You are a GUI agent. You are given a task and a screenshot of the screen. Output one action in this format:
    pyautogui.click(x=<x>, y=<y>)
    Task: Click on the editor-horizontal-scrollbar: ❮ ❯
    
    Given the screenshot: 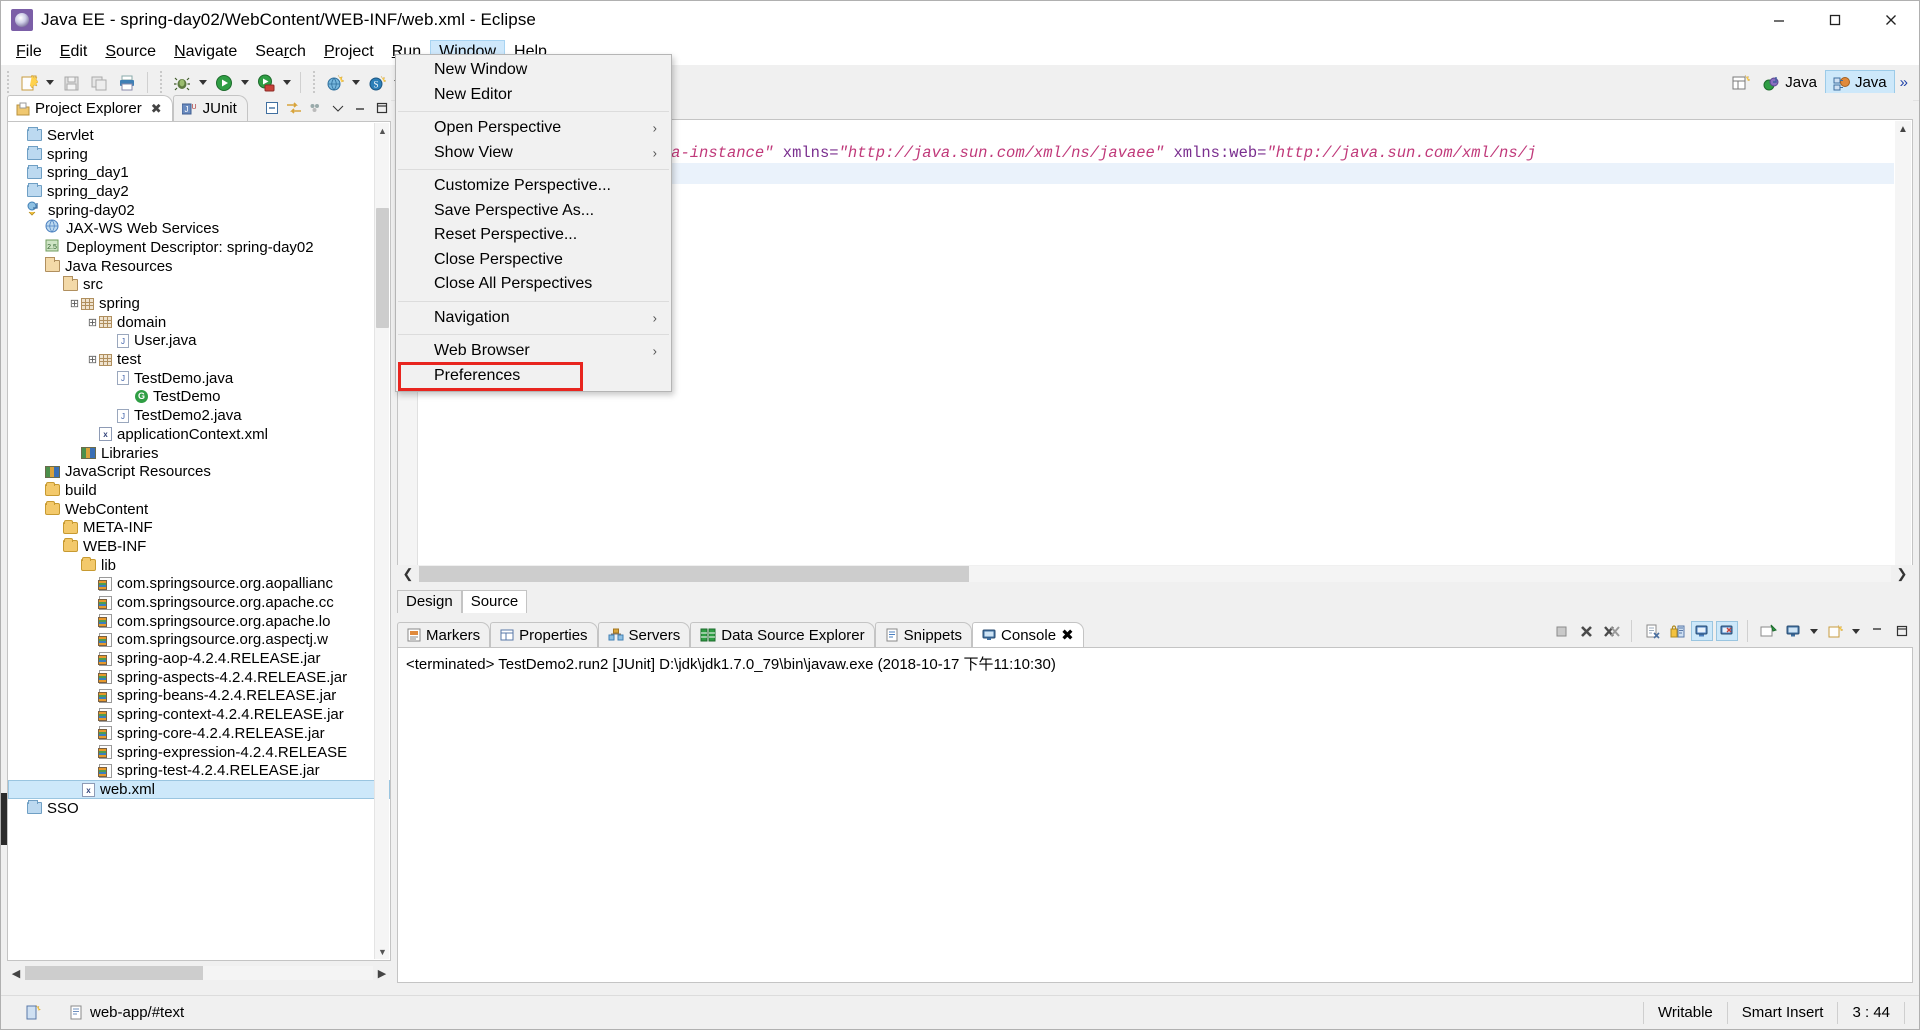 What is the action you would take?
    pyautogui.click(x=1155, y=574)
    